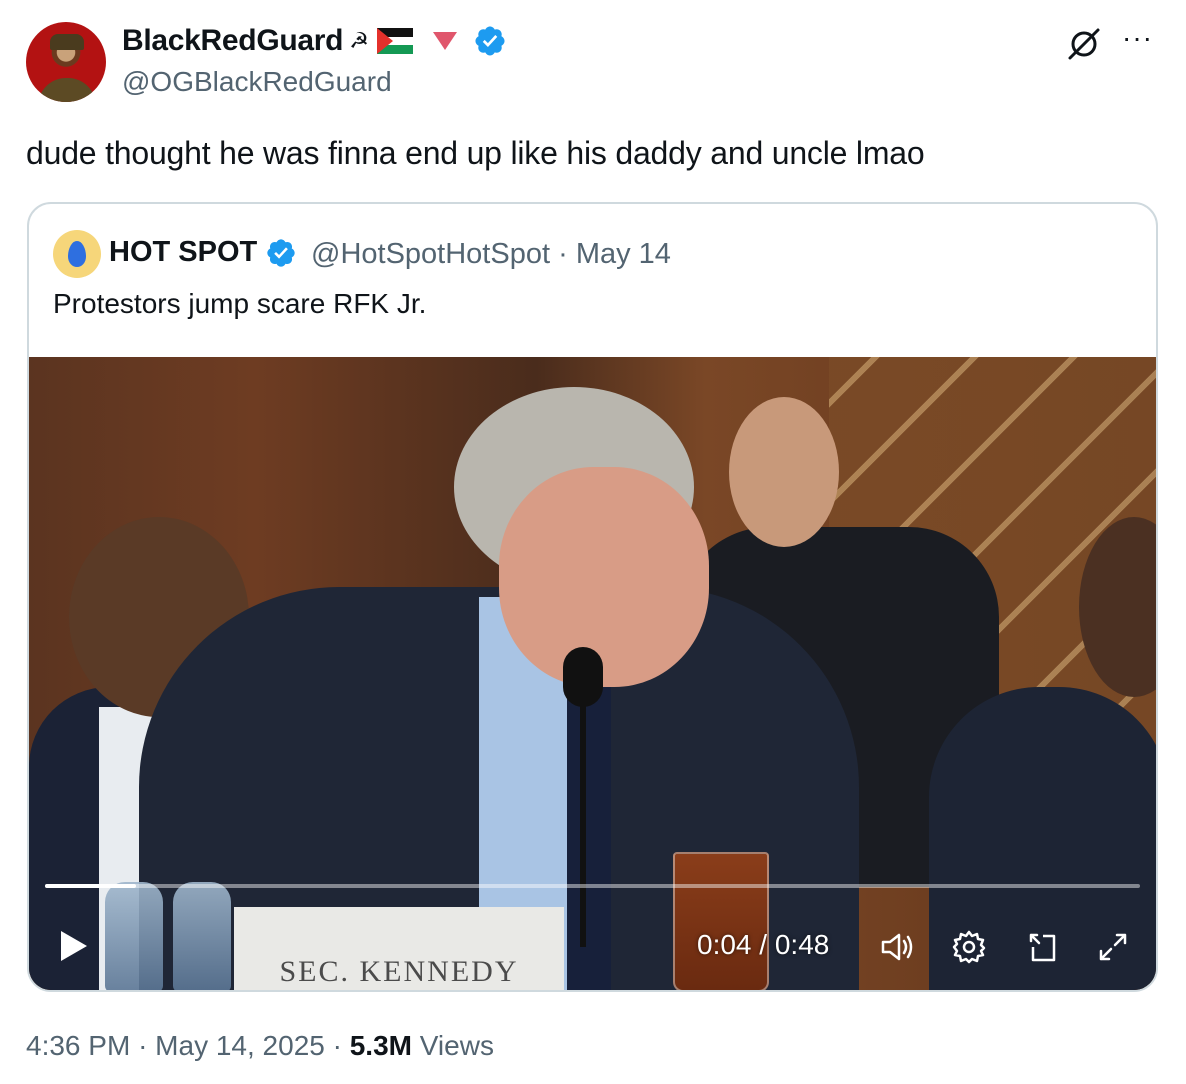 This screenshot has height=1084, width=1186. I want to click on play-icon, so click(74, 946).